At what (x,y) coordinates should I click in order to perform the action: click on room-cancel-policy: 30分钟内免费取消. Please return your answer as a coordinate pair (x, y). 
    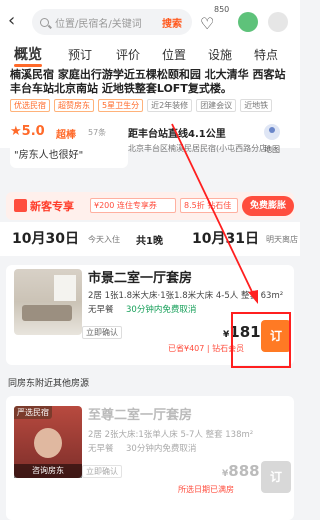
    Looking at the image, I should click on (161, 449).